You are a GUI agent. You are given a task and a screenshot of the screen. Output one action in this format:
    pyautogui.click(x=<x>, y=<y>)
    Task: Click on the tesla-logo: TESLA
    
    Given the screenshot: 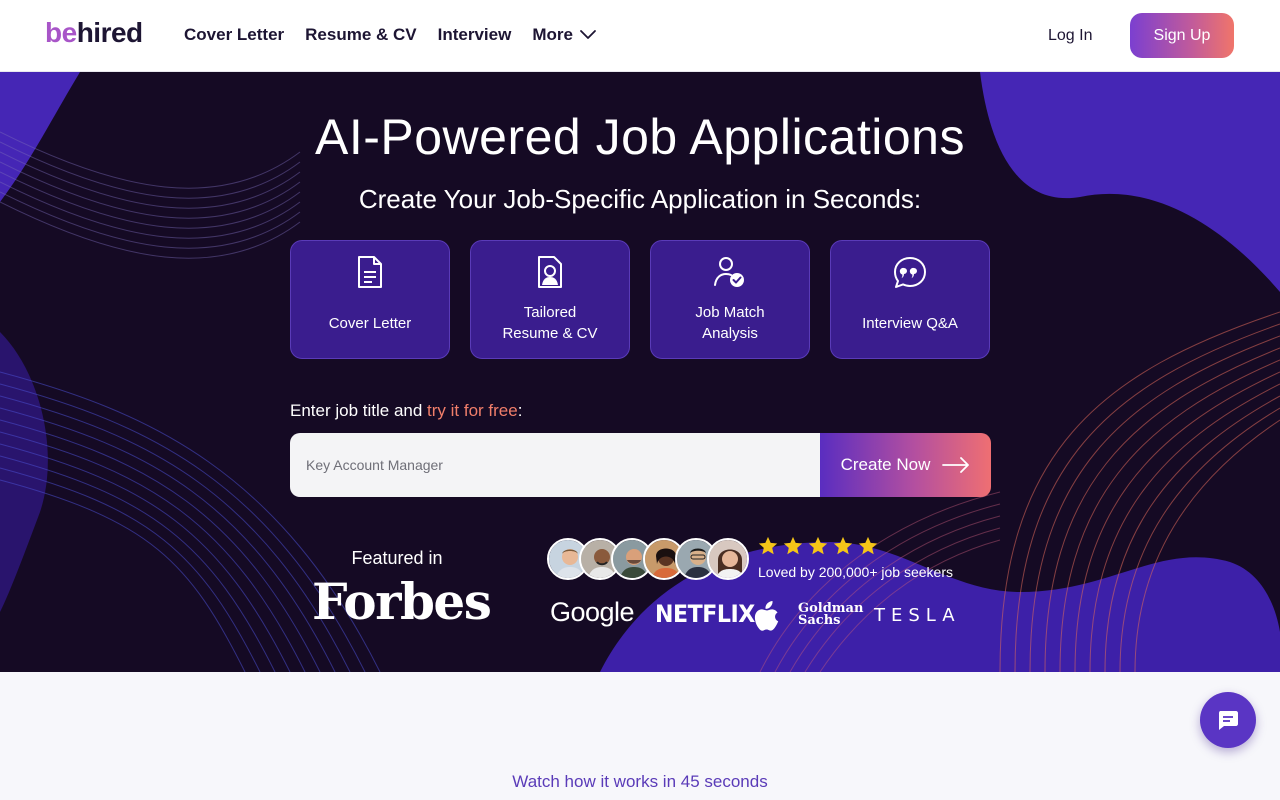 What is the action you would take?
    pyautogui.click(x=917, y=615)
    